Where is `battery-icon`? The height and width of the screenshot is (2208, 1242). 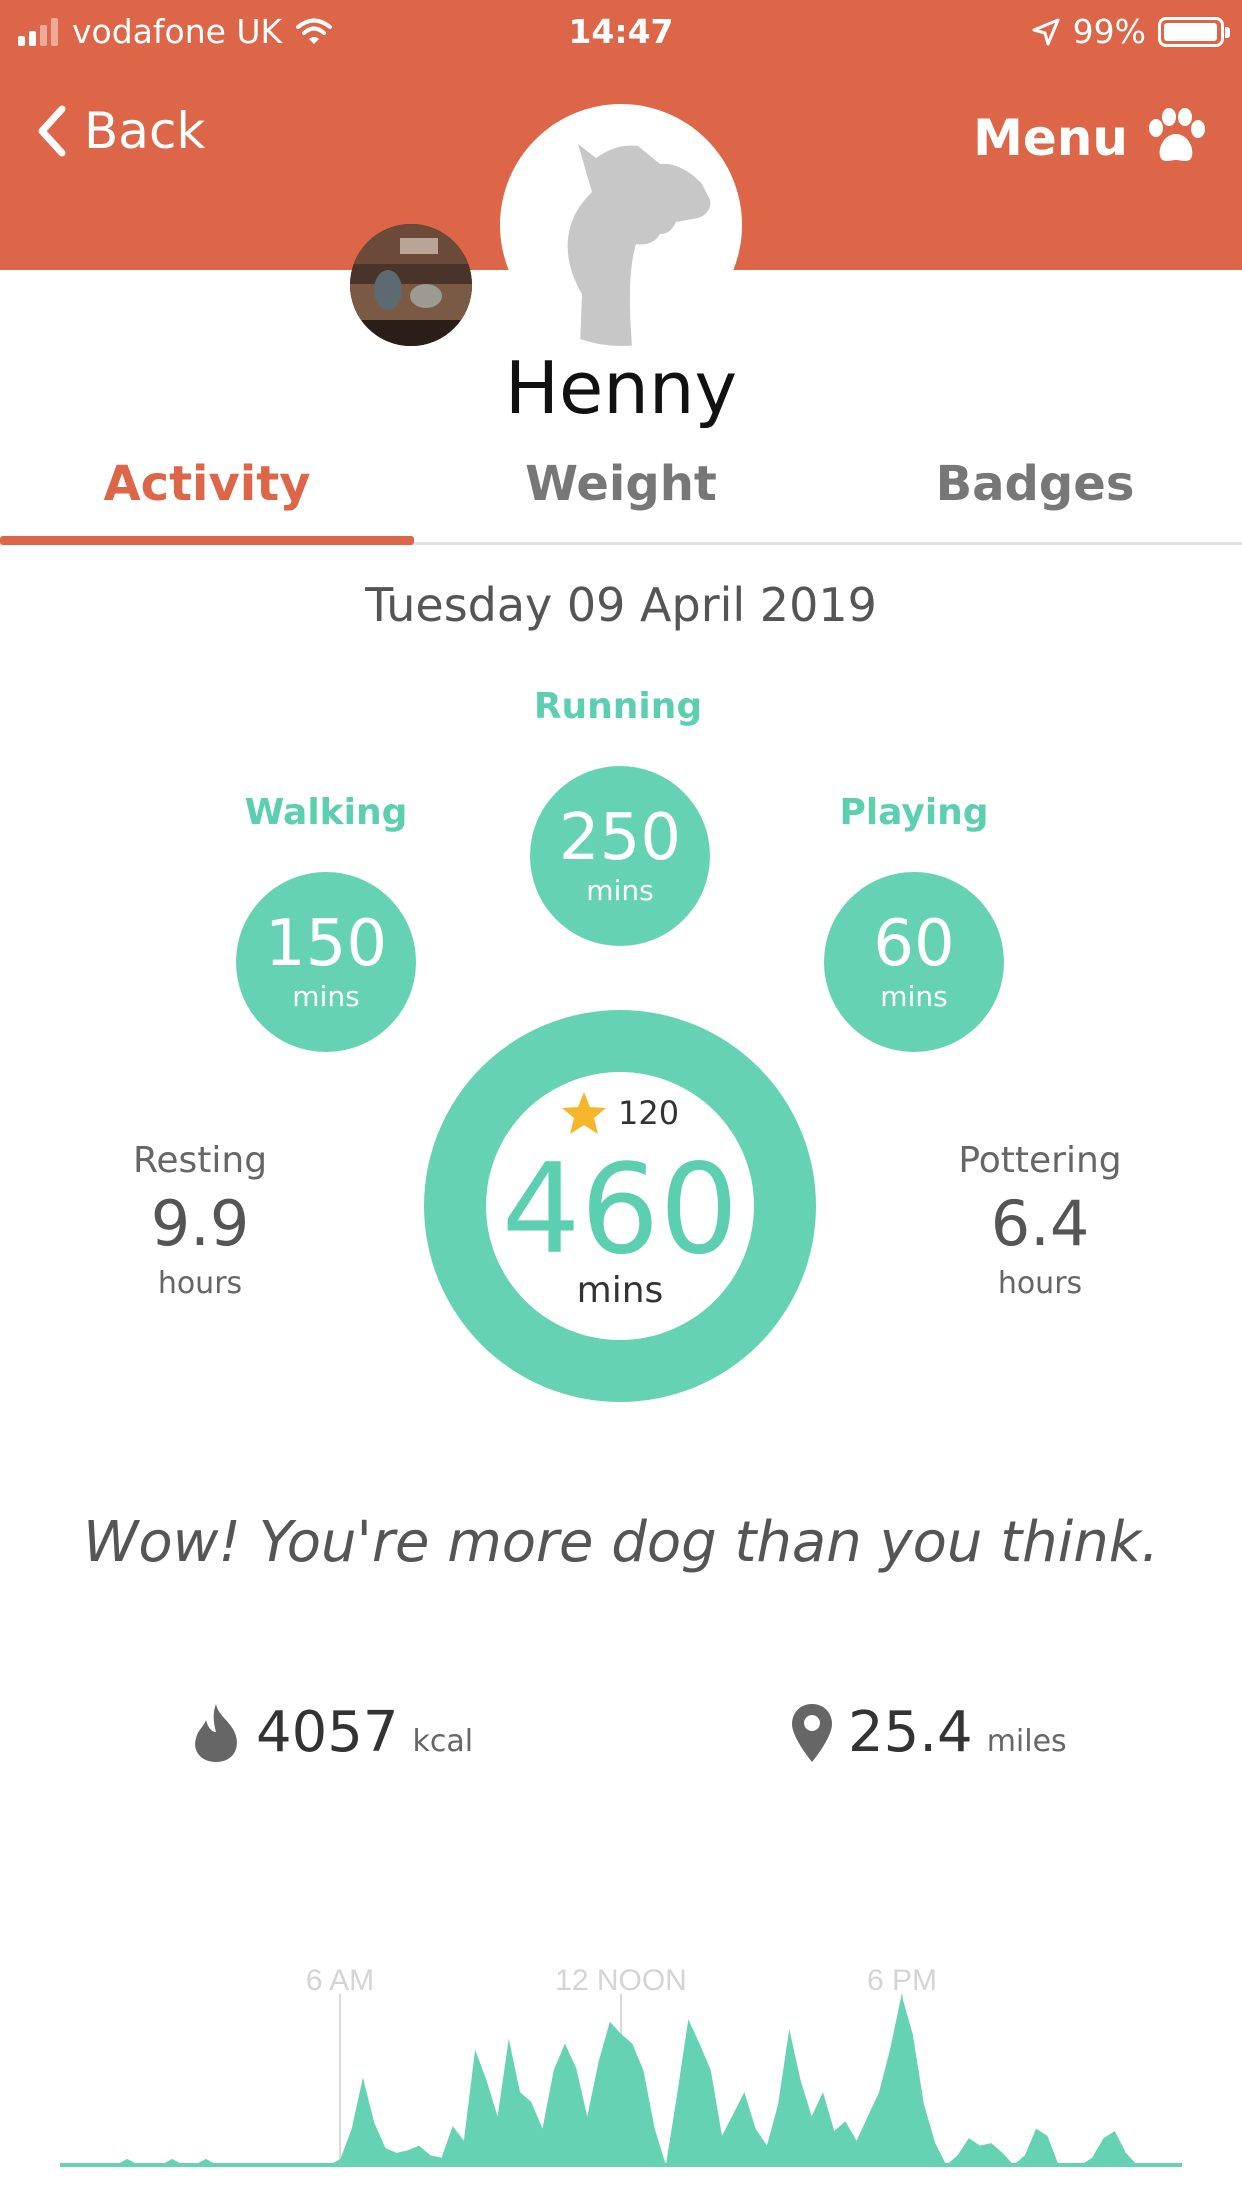 battery-icon is located at coordinates (1194, 32).